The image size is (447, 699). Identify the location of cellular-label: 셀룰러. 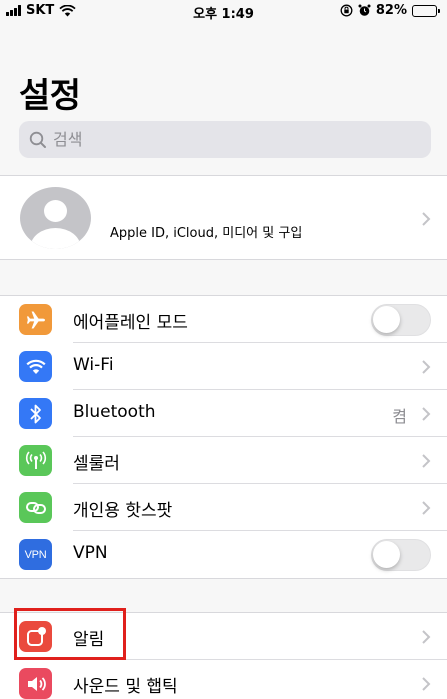
(96, 464).